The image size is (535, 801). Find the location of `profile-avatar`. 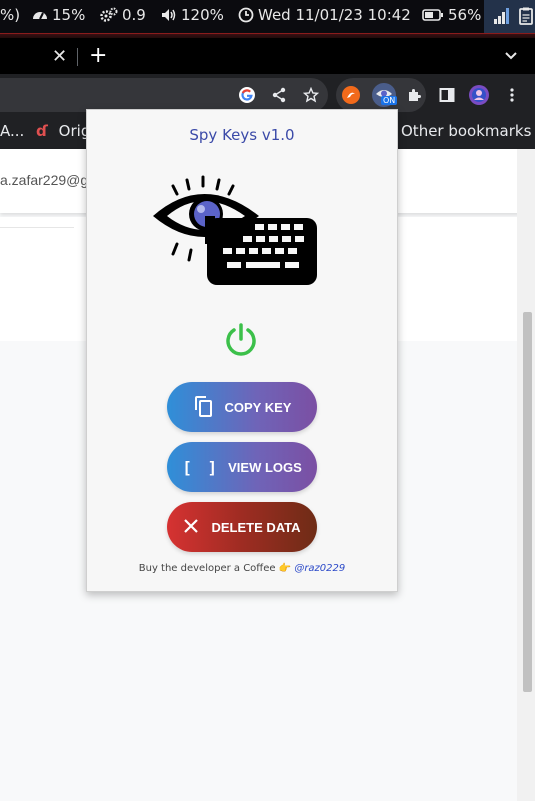

profile-avatar is located at coordinates (479, 95).